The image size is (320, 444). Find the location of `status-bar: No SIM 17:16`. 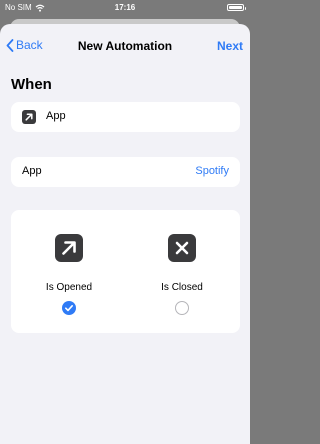

status-bar: No SIM 17:16 is located at coordinates (125, 8).